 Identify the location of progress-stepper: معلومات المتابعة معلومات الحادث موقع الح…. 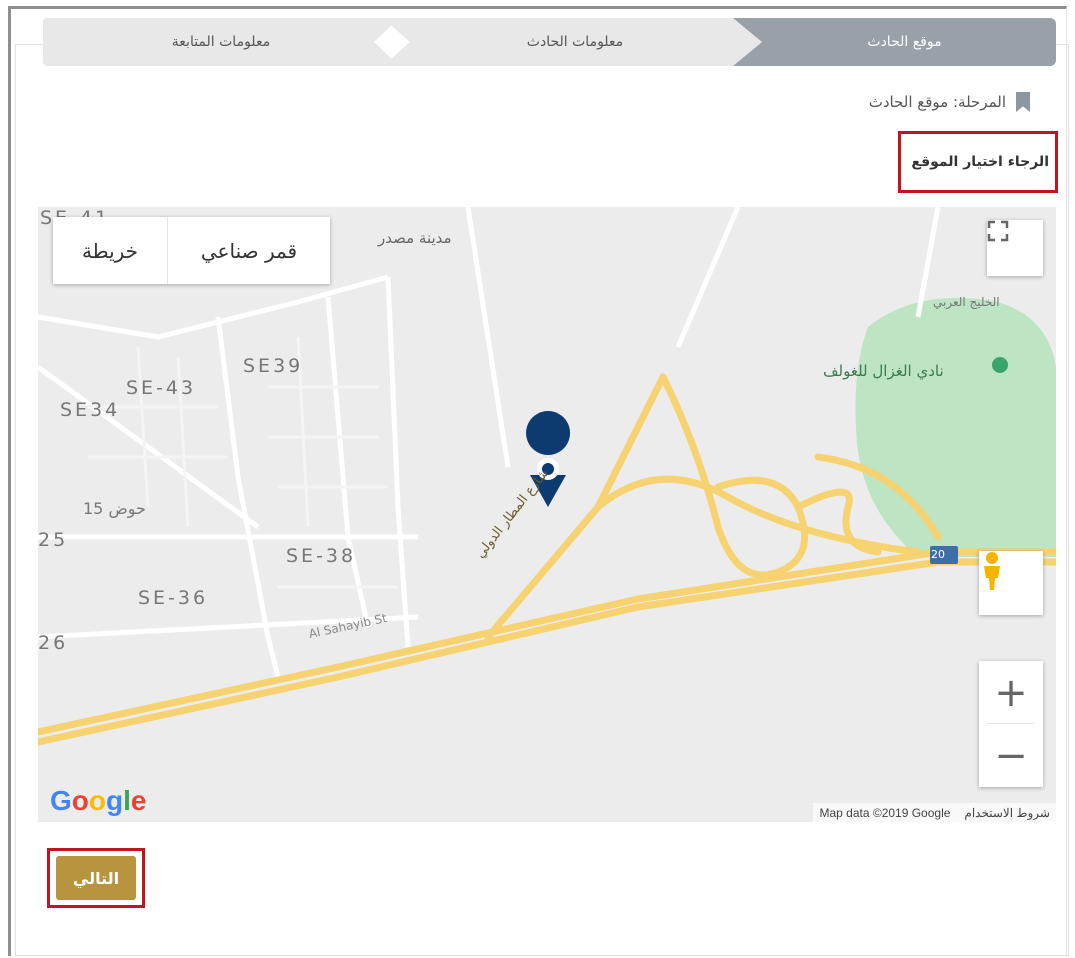
(549, 42).